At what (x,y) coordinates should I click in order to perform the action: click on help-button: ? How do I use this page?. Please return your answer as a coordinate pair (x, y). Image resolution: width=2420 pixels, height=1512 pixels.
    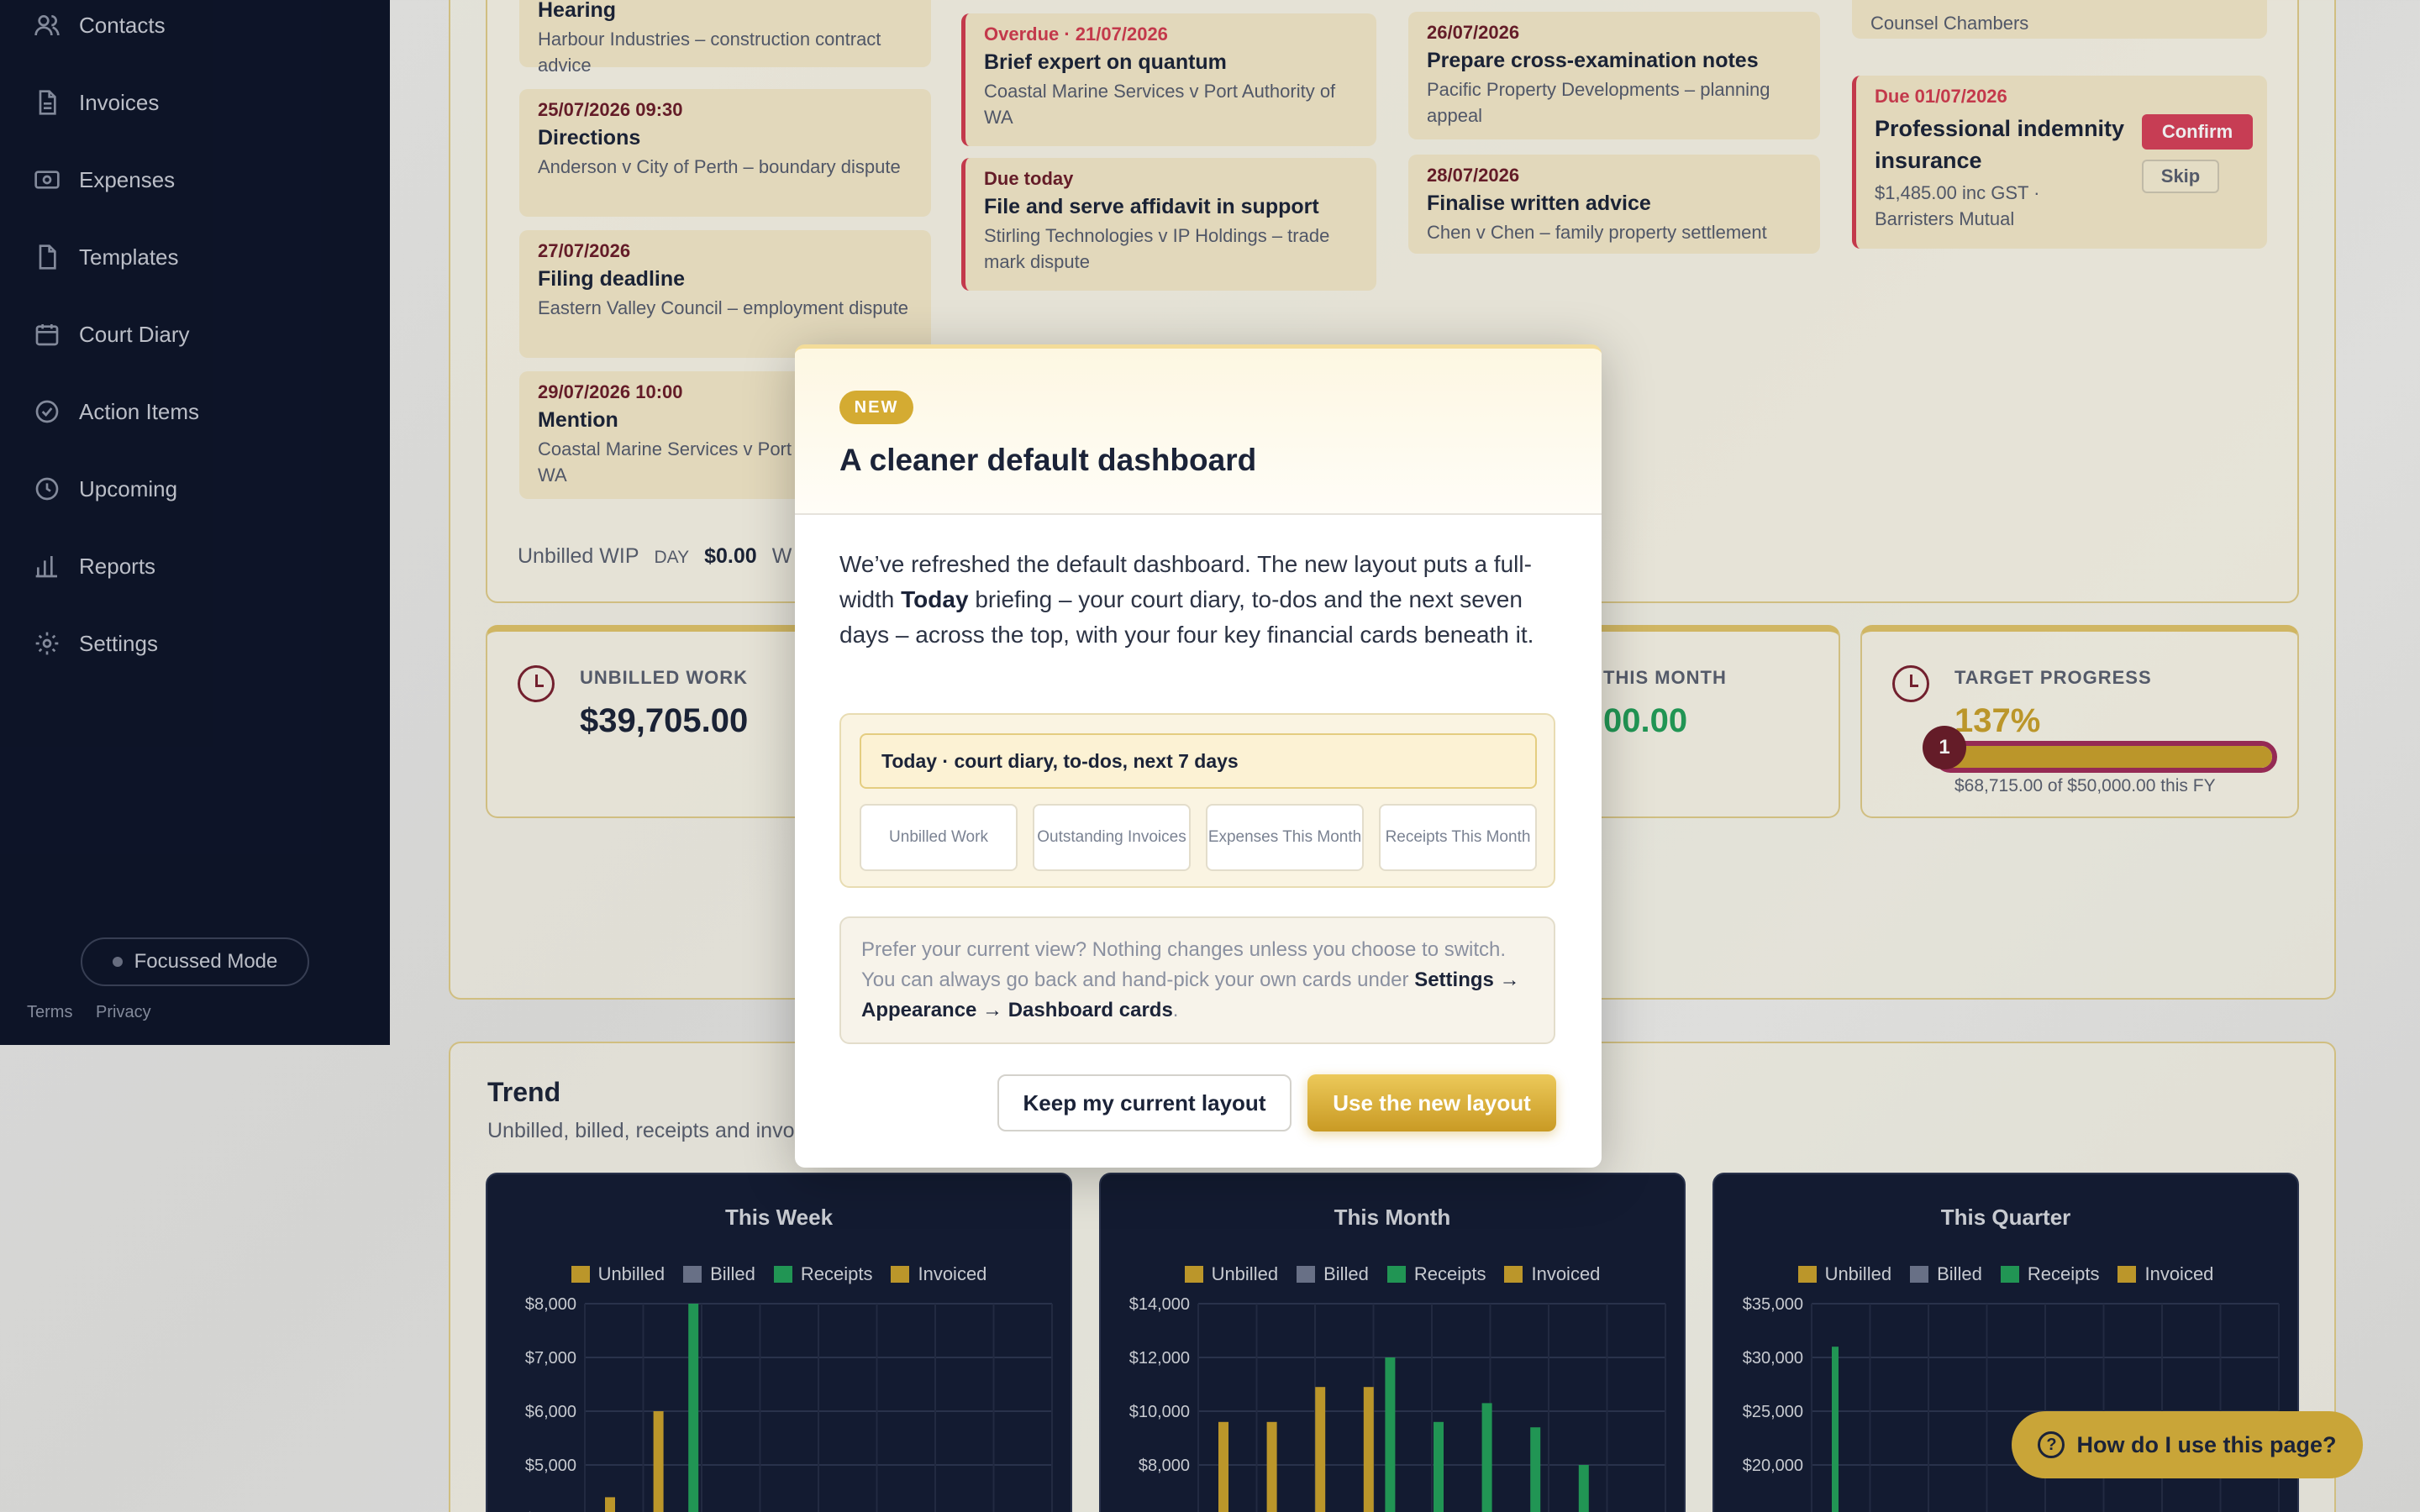
    Looking at the image, I should click on (2187, 1444).